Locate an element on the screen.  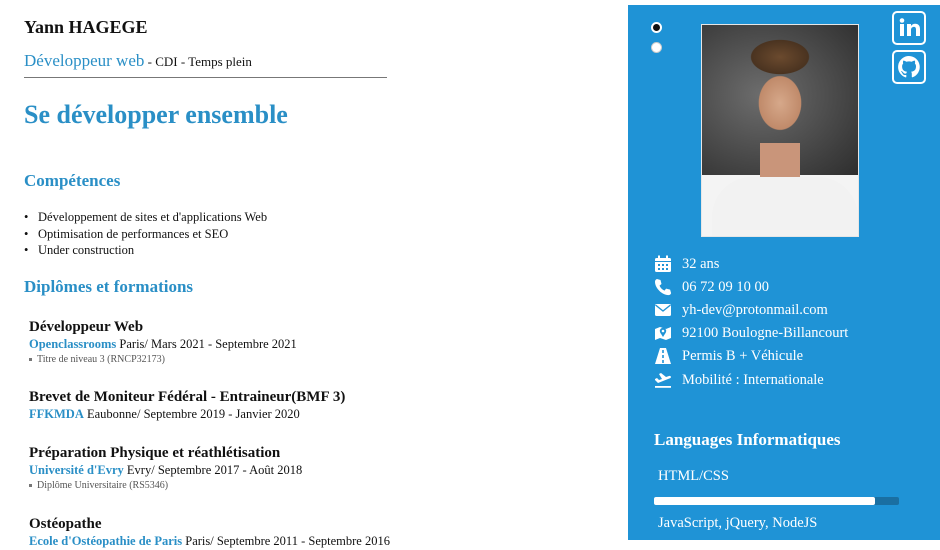
map-icon is located at coordinates (663, 333).